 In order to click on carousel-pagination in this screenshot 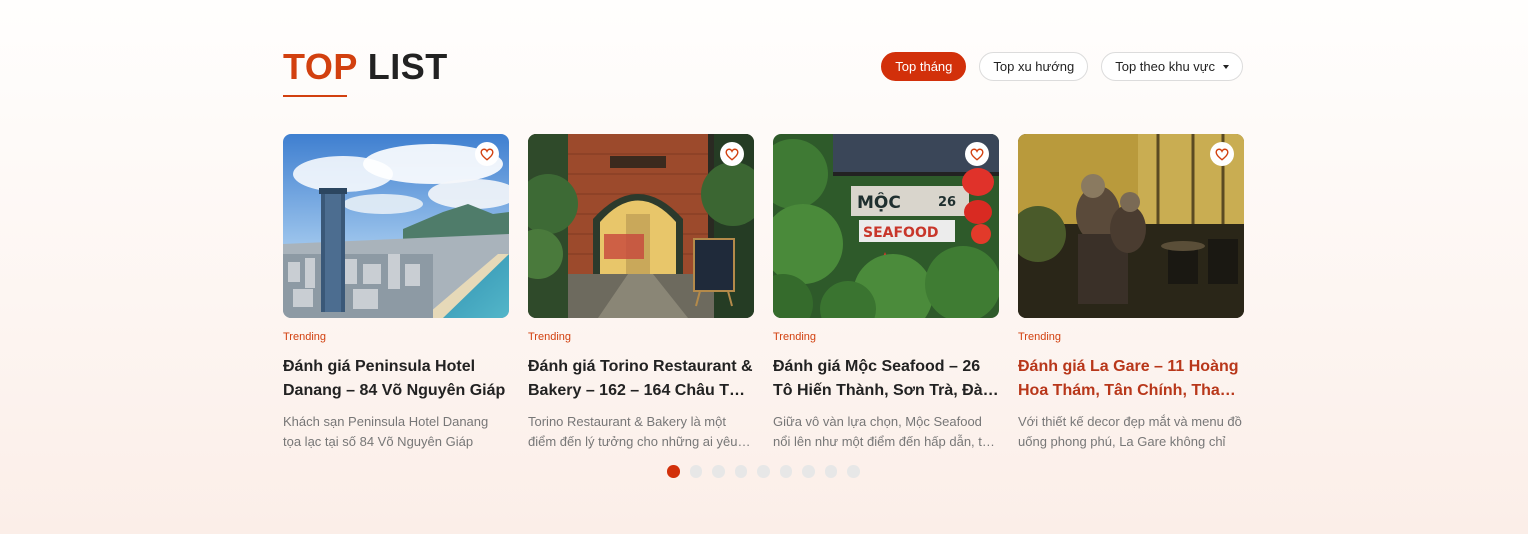, I will do `click(763, 471)`.